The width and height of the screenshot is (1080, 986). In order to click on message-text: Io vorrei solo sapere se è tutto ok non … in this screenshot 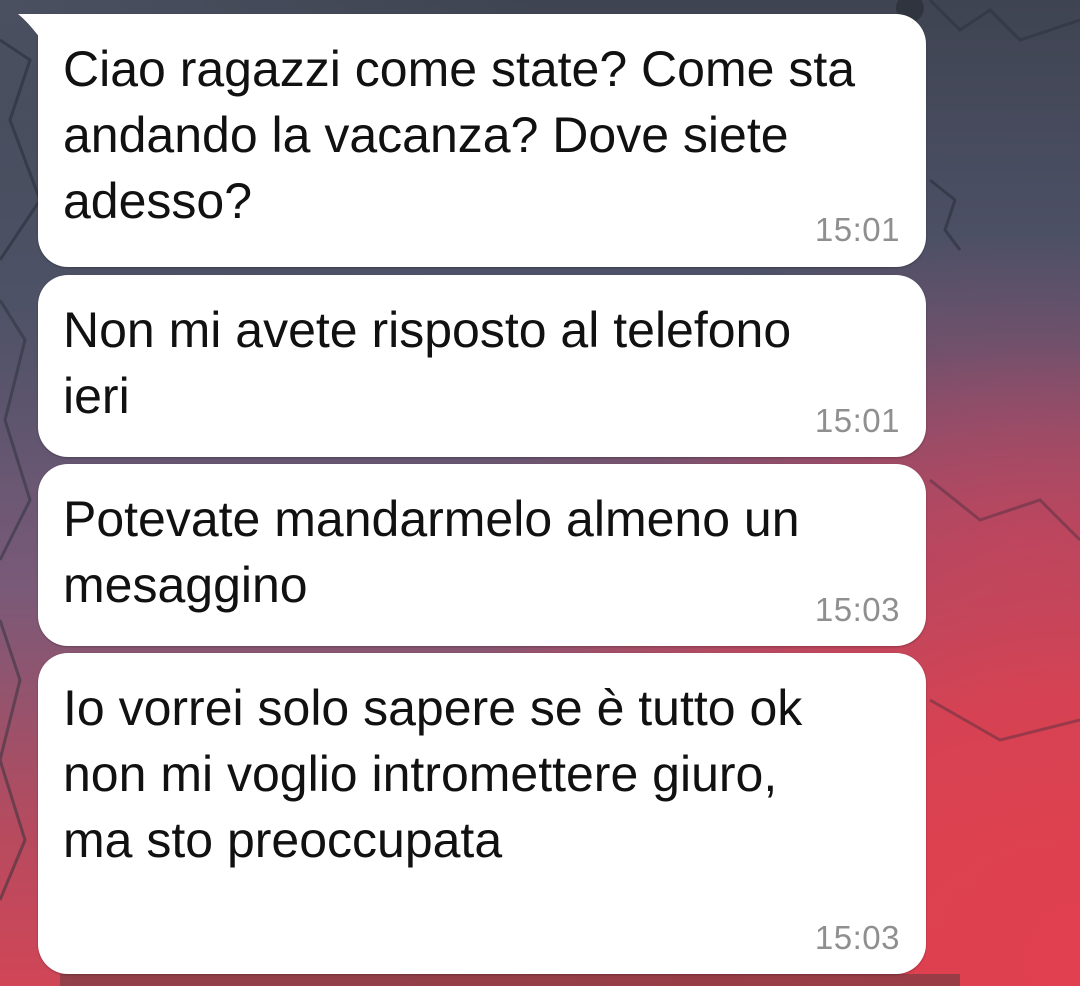, I will do `click(440, 774)`.